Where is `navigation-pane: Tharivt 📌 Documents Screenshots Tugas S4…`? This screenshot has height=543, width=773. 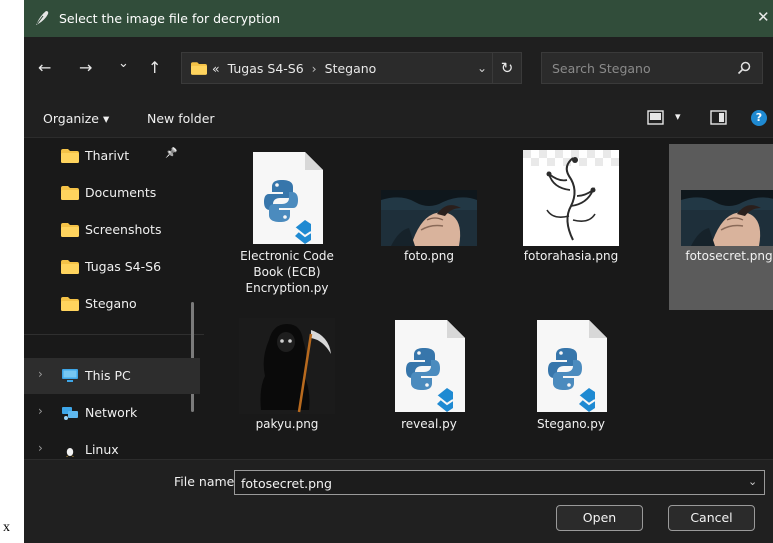 navigation-pane: Tharivt 📌 Documents Screenshots Tugas S4… is located at coordinates (114, 298).